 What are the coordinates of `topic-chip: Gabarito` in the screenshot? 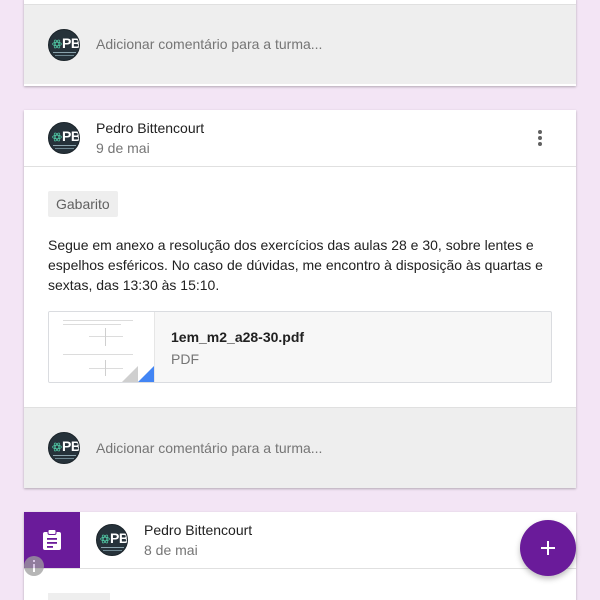 It's located at (83, 204).